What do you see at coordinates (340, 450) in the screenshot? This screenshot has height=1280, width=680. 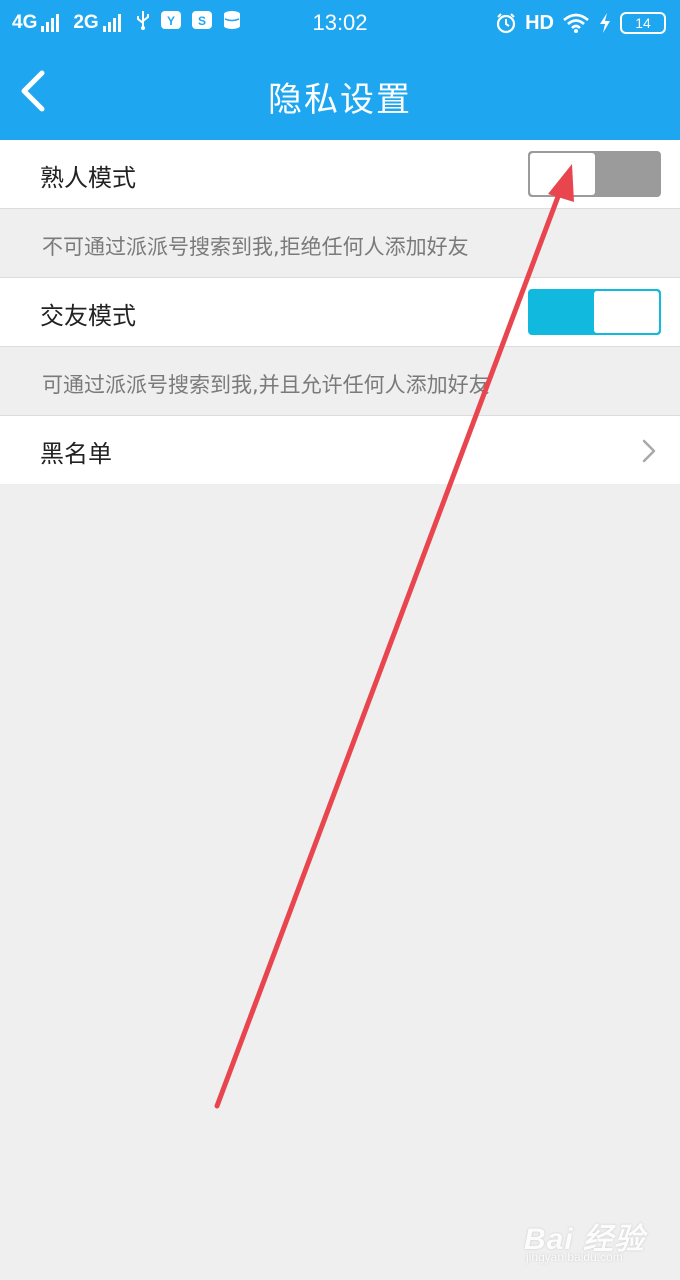 I see `blacklist-row: 黑名单` at bounding box center [340, 450].